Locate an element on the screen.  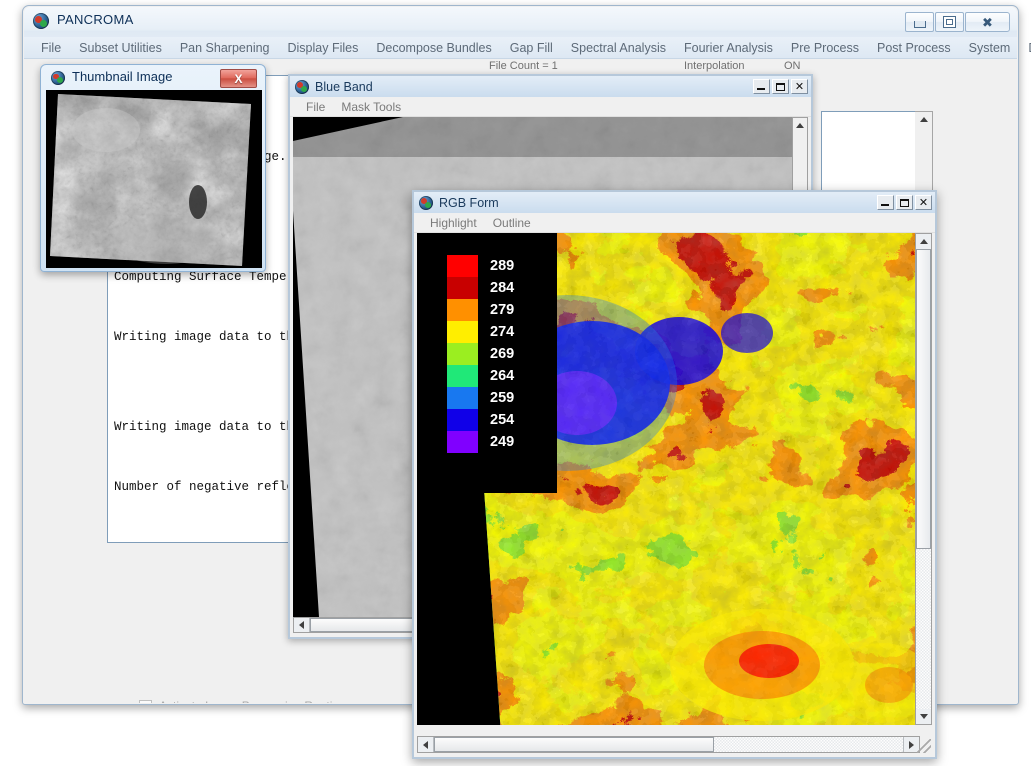
thumbnail-title: Thumbnail Image is located at coordinates (122, 76).